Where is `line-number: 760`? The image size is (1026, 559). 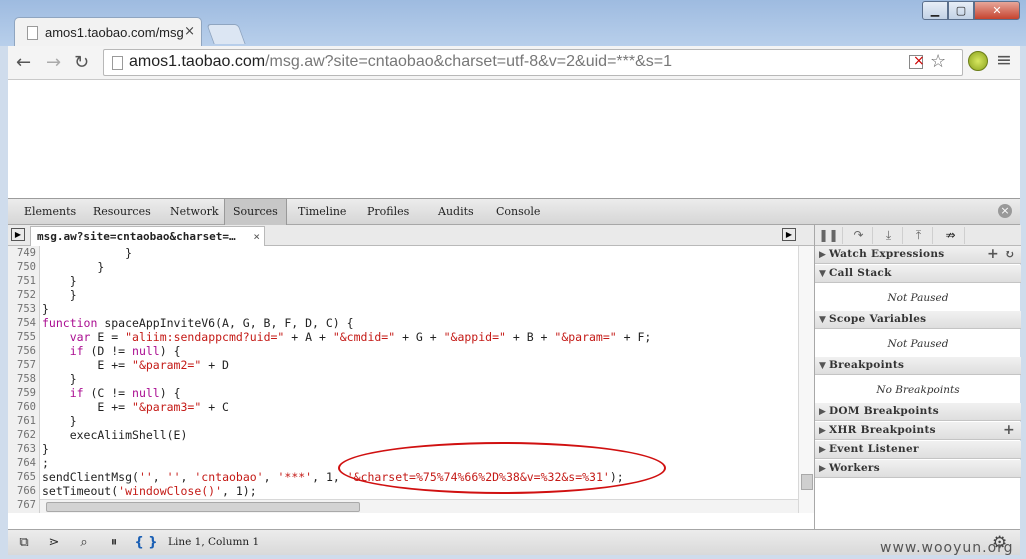 line-number: 760 is located at coordinates (26, 407).